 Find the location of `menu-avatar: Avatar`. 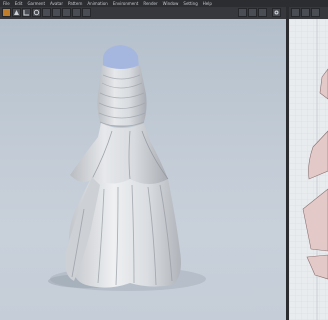

menu-avatar: Avatar is located at coordinates (56, 3).